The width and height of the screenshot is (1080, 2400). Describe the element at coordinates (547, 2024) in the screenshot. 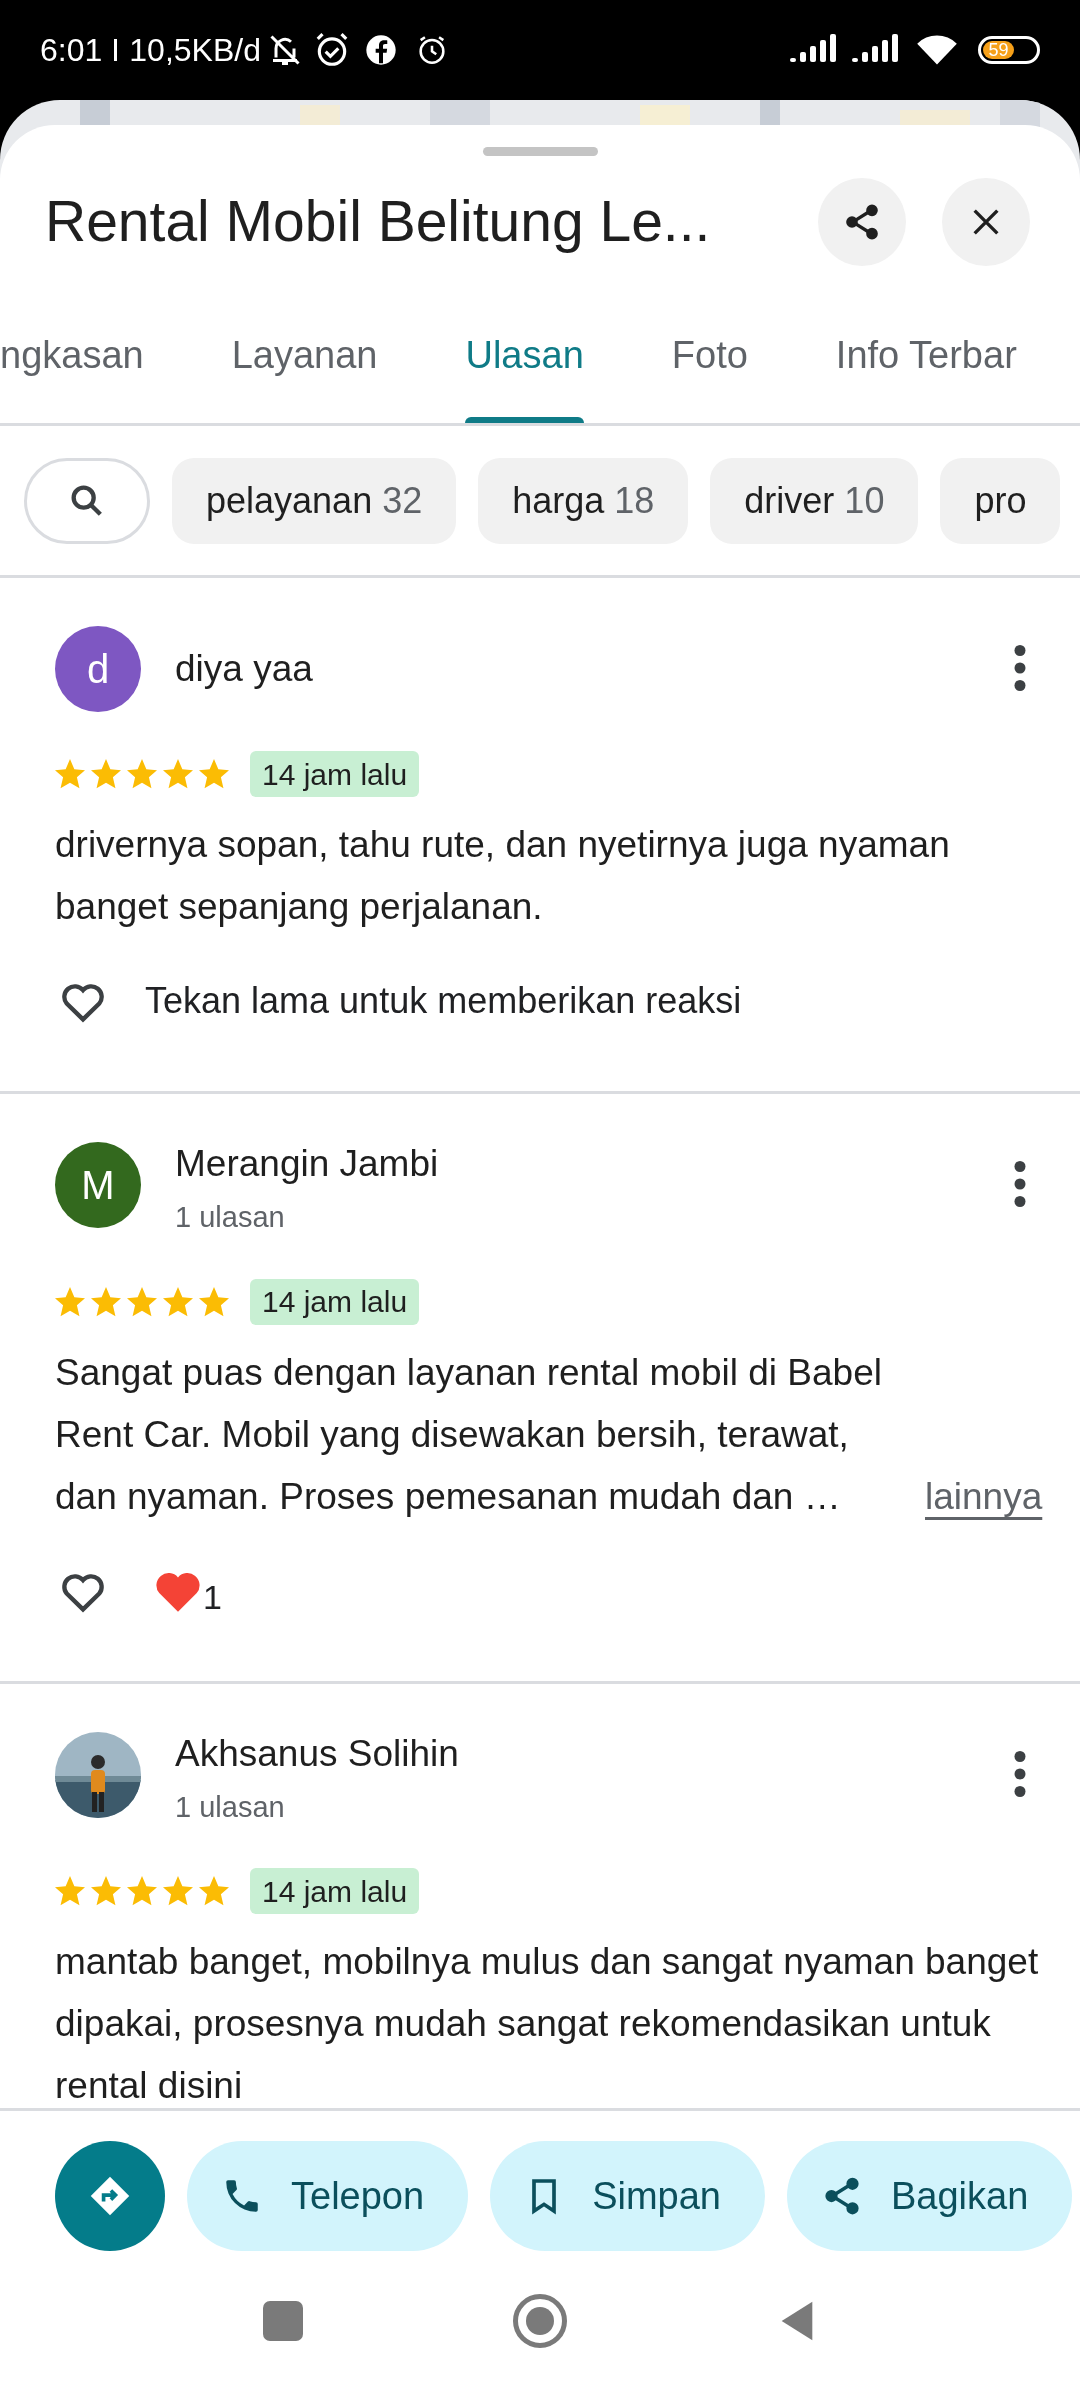

I see `review-text: mantab banget, mobilnya mulus dan sangat nyaman banget dipakai, prosesnya mudah sangat rekomendasikan untuk rental disini` at that location.